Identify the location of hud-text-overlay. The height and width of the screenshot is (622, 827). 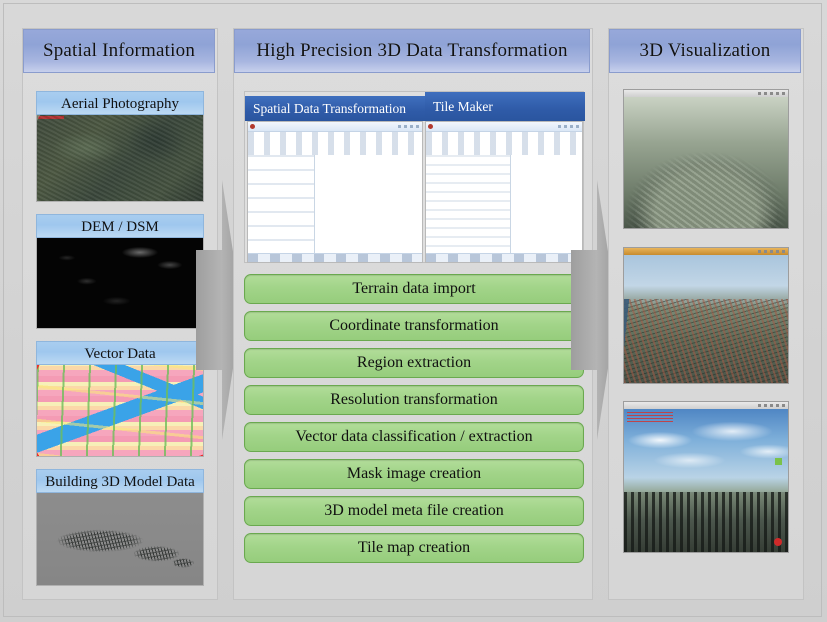
(650, 418).